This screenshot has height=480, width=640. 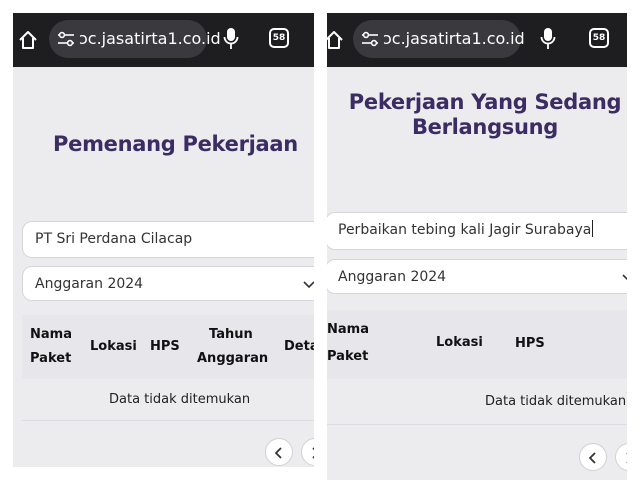 What do you see at coordinates (114, 239) in the screenshot?
I see `search-input-value: PT Sri Perdana Cilacap` at bounding box center [114, 239].